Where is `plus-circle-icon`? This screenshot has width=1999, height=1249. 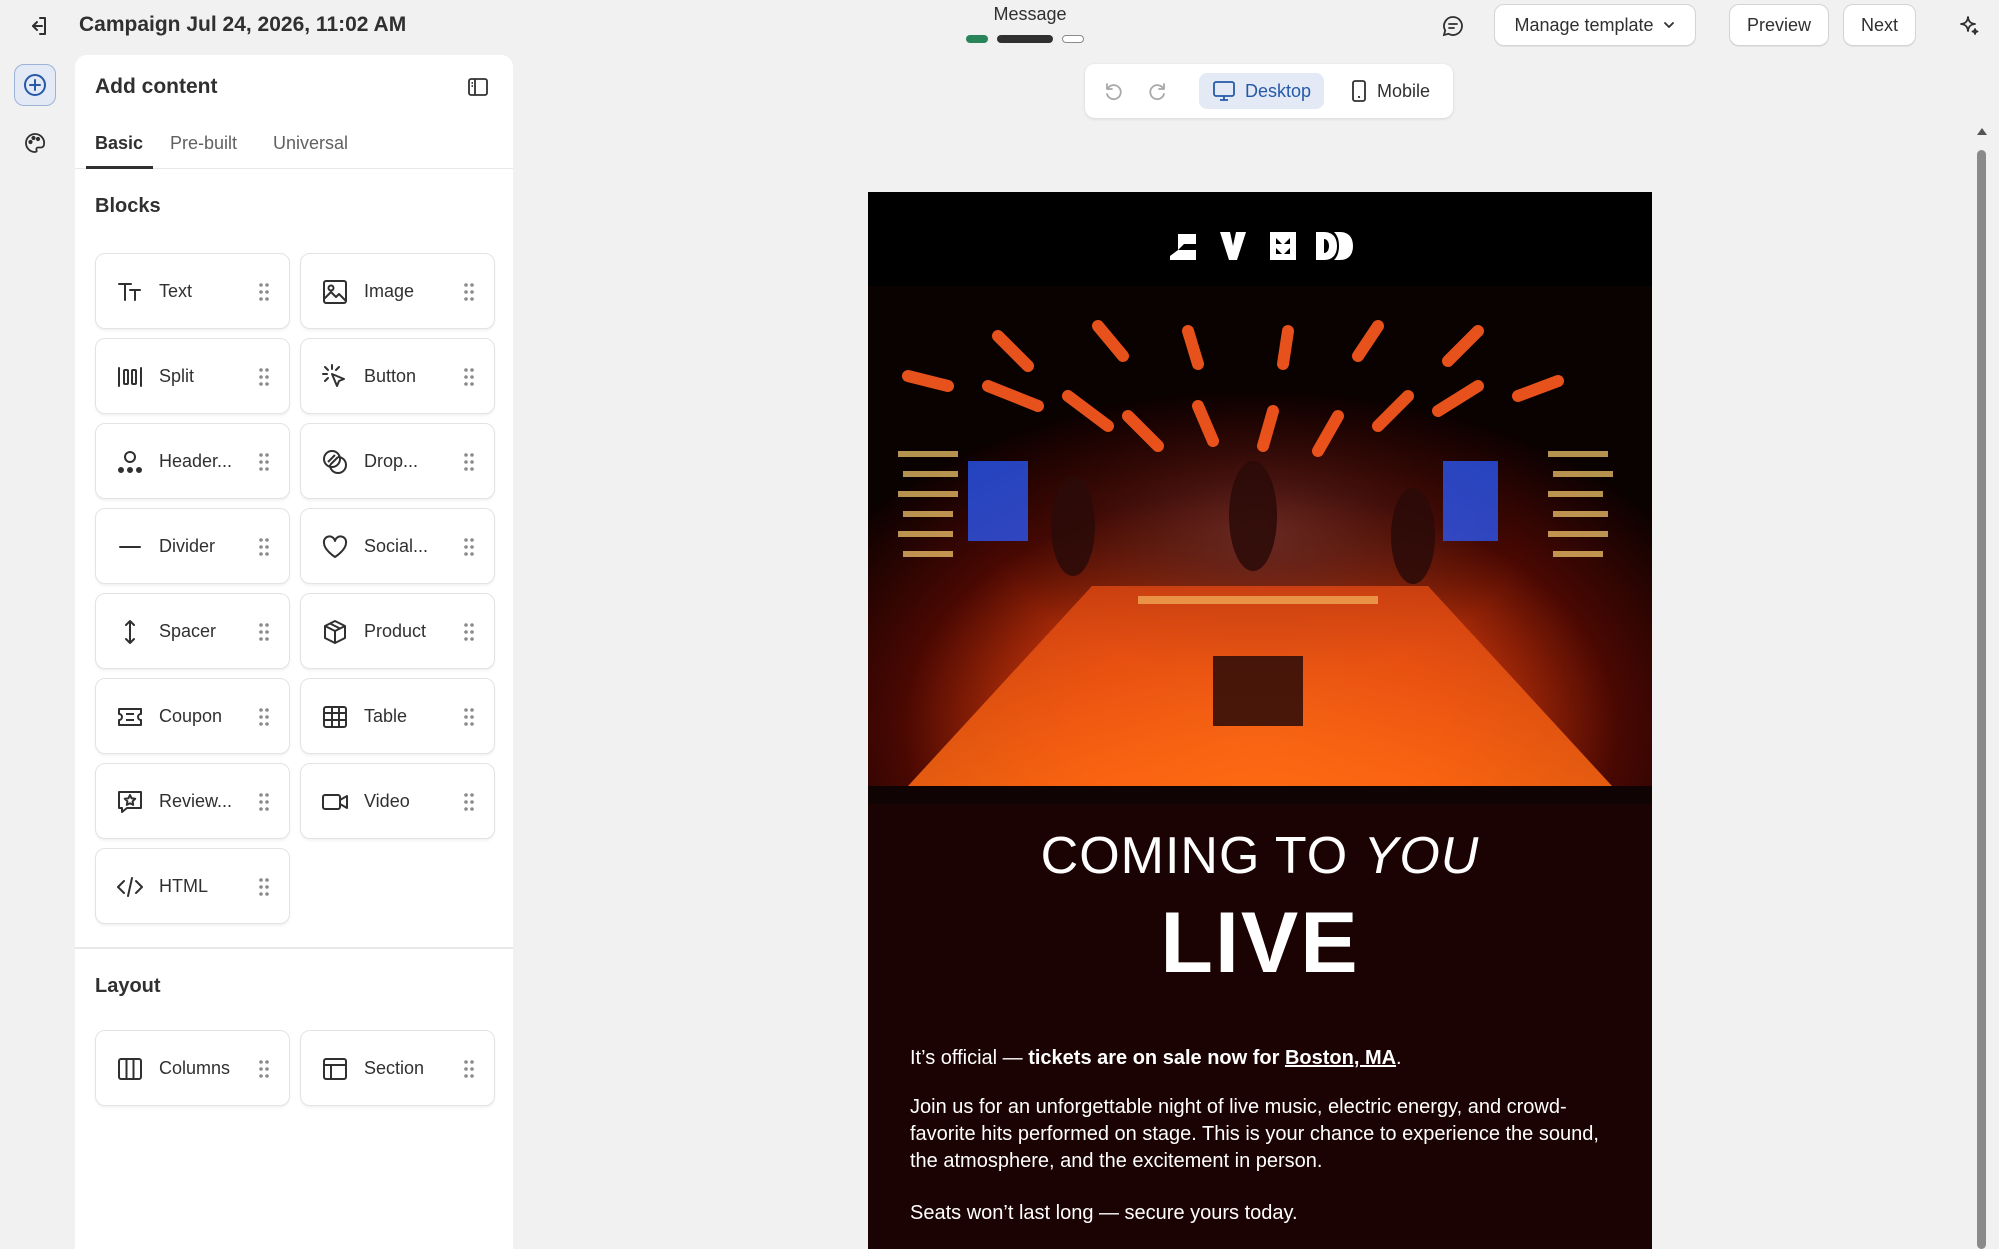
plus-circle-icon is located at coordinates (35, 85).